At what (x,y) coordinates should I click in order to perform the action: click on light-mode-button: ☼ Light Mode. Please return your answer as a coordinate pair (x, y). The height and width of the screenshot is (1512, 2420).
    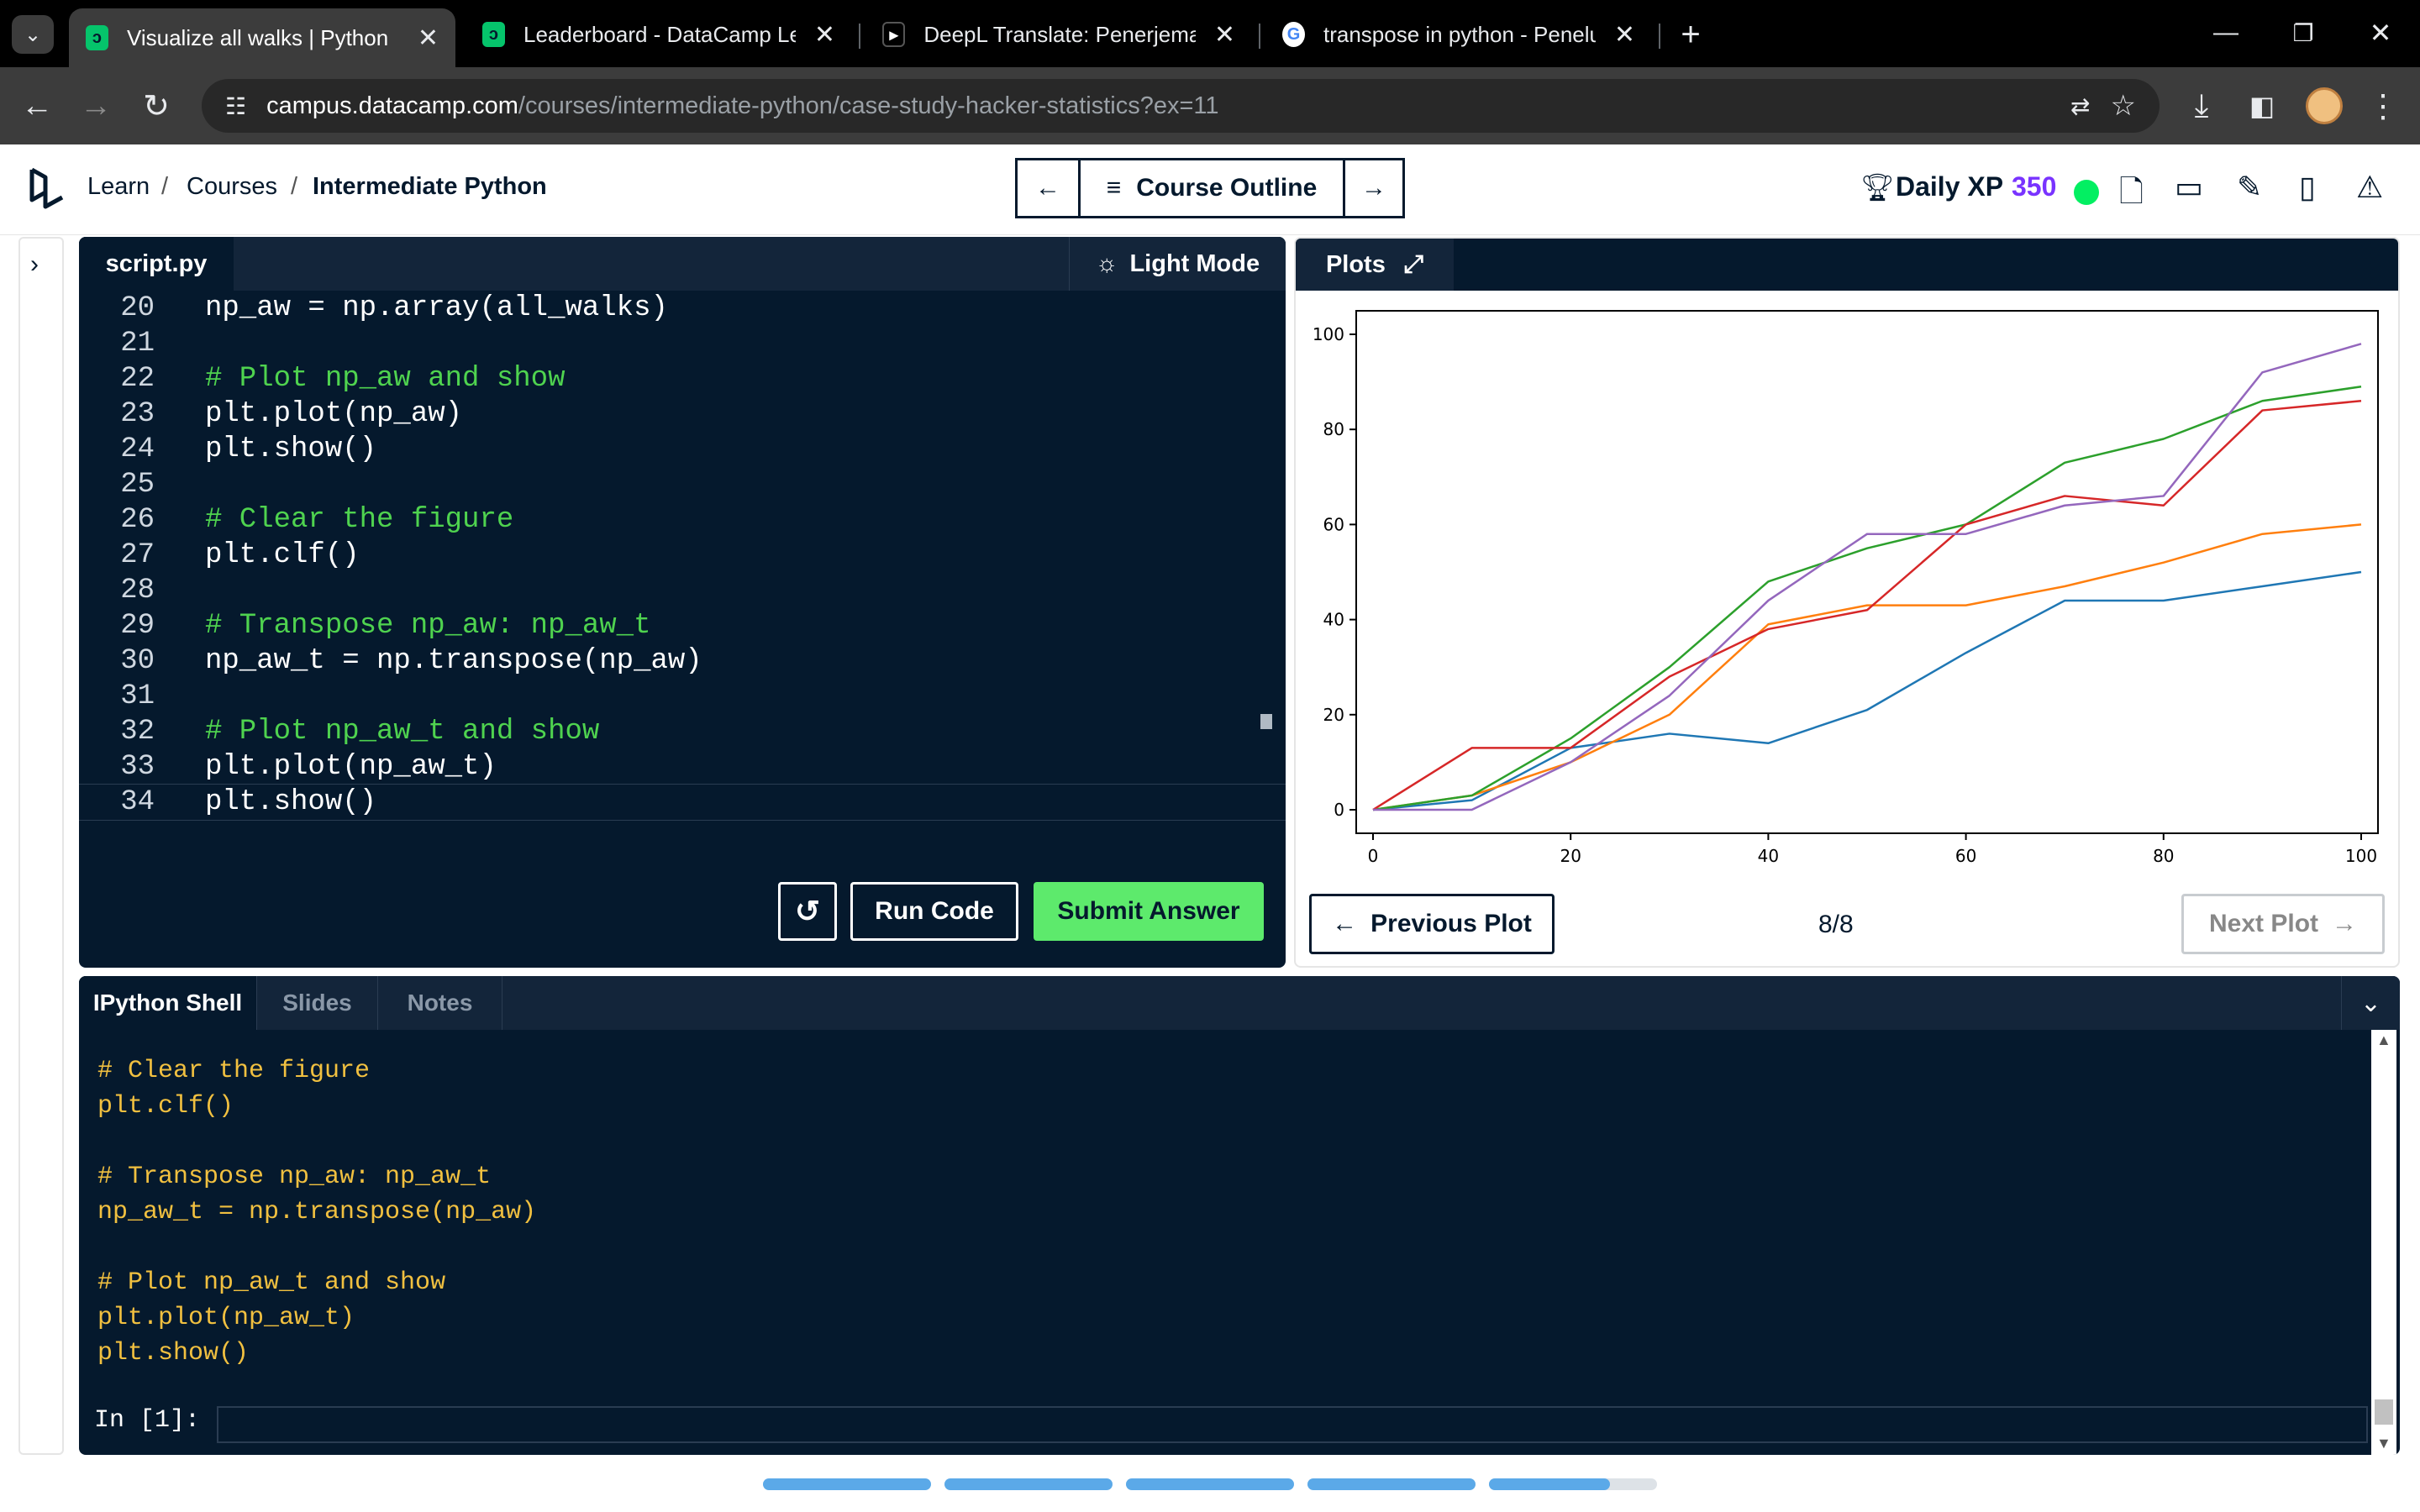
    Looking at the image, I should click on (1177, 264).